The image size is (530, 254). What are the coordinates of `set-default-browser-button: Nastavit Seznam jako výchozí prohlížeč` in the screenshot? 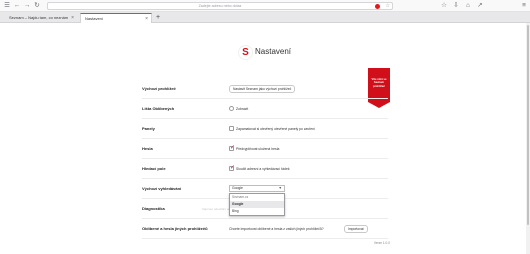 It's located at (262, 89).